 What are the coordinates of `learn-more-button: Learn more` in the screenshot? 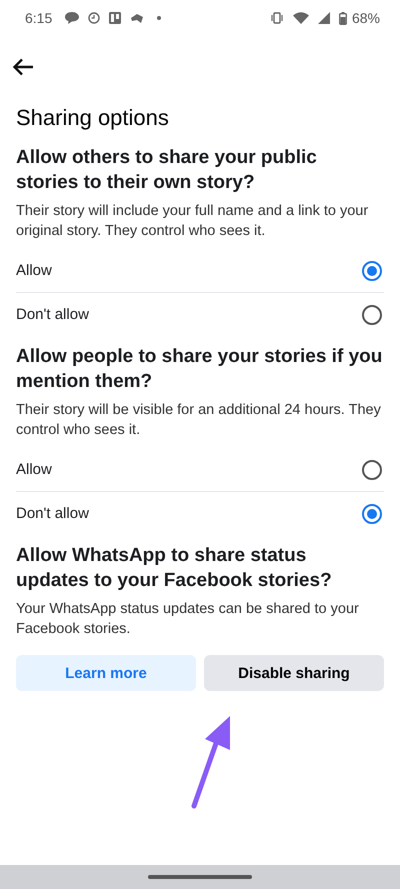 It's located at (106, 673).